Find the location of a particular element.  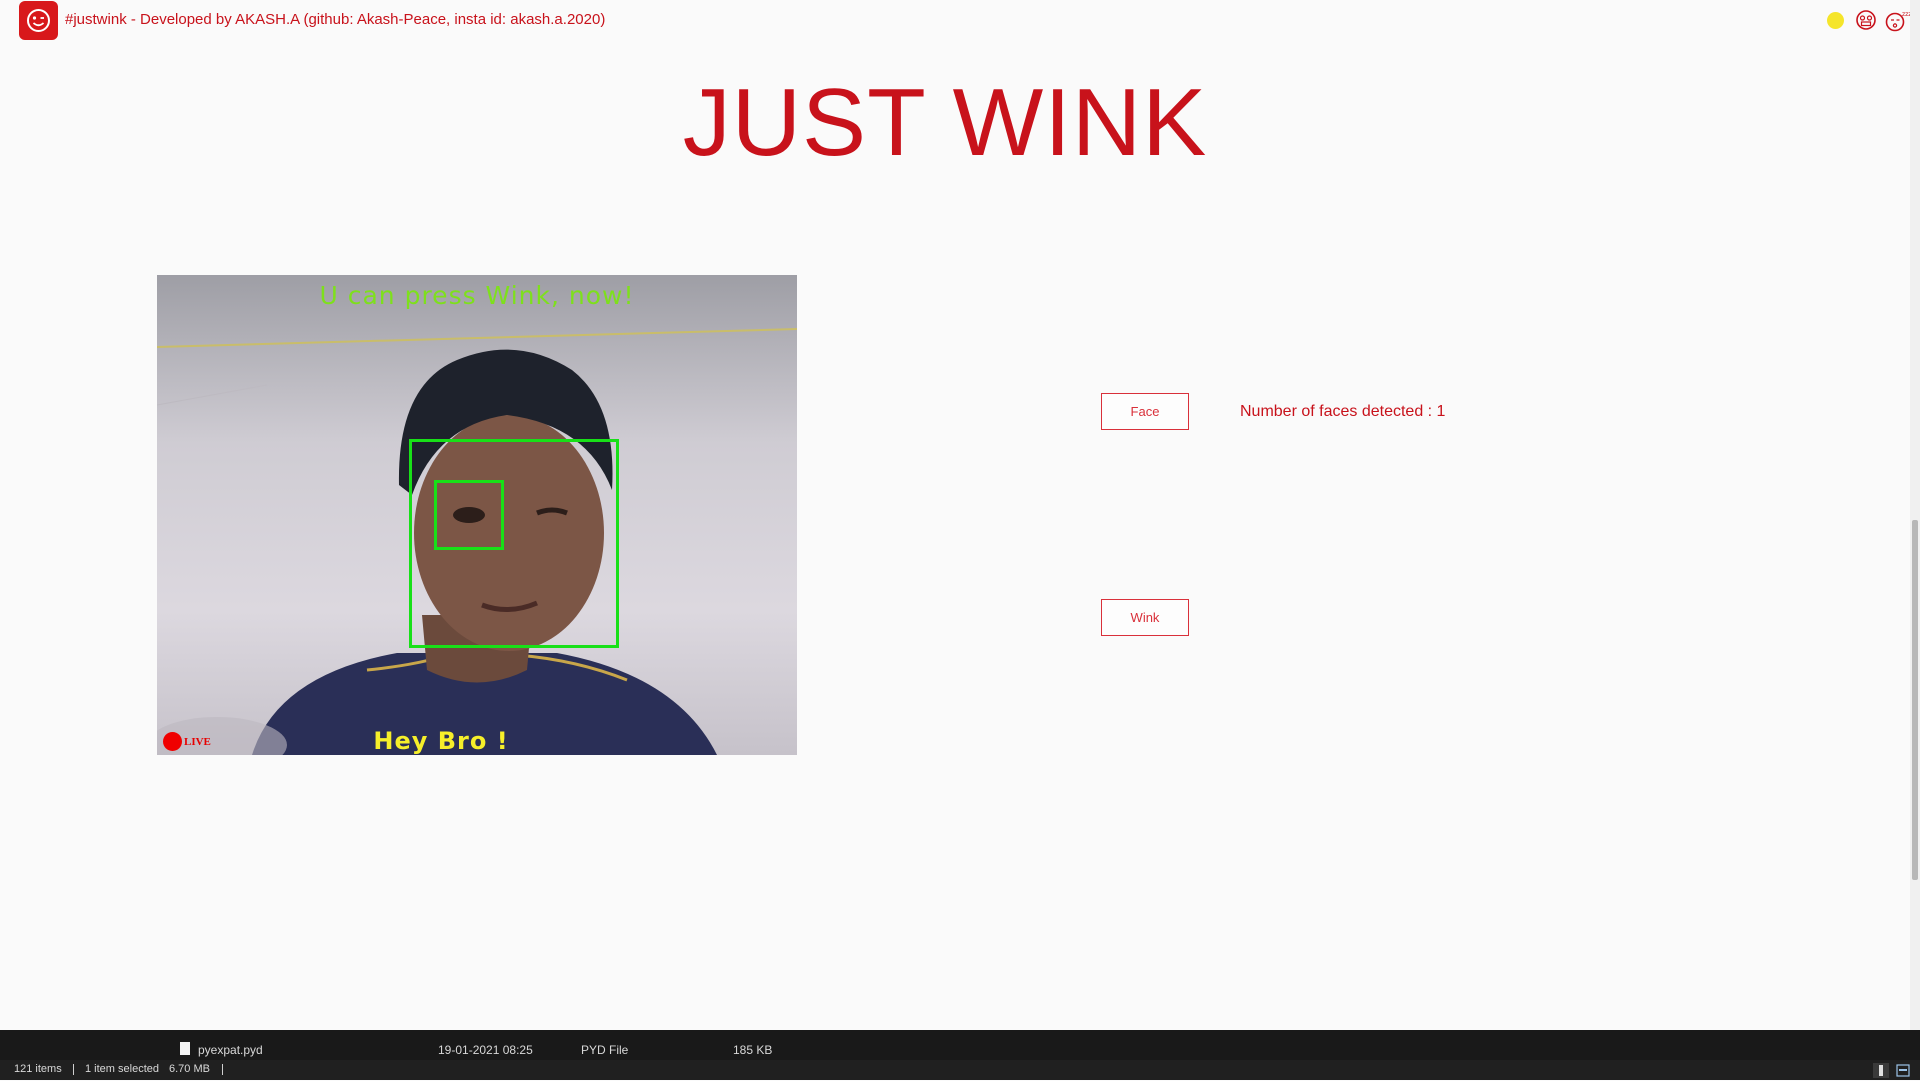

page-title: JUST WINK is located at coordinates (945, 122).